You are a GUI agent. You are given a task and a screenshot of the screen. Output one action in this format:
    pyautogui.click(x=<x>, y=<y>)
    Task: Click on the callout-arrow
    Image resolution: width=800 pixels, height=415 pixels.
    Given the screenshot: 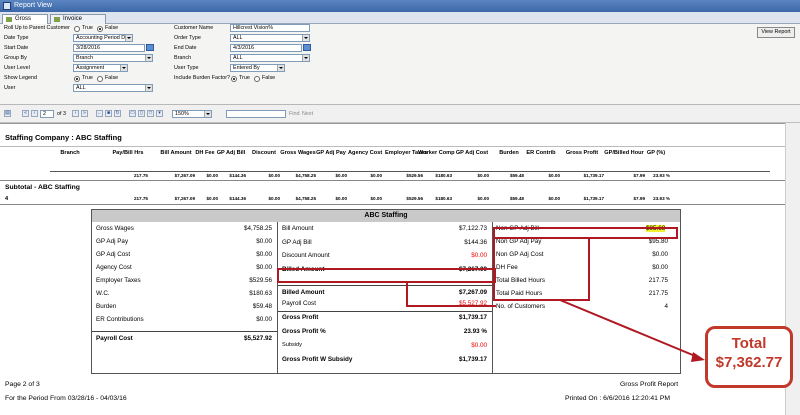 What is the action you would take?
    pyautogui.click(x=632, y=330)
    